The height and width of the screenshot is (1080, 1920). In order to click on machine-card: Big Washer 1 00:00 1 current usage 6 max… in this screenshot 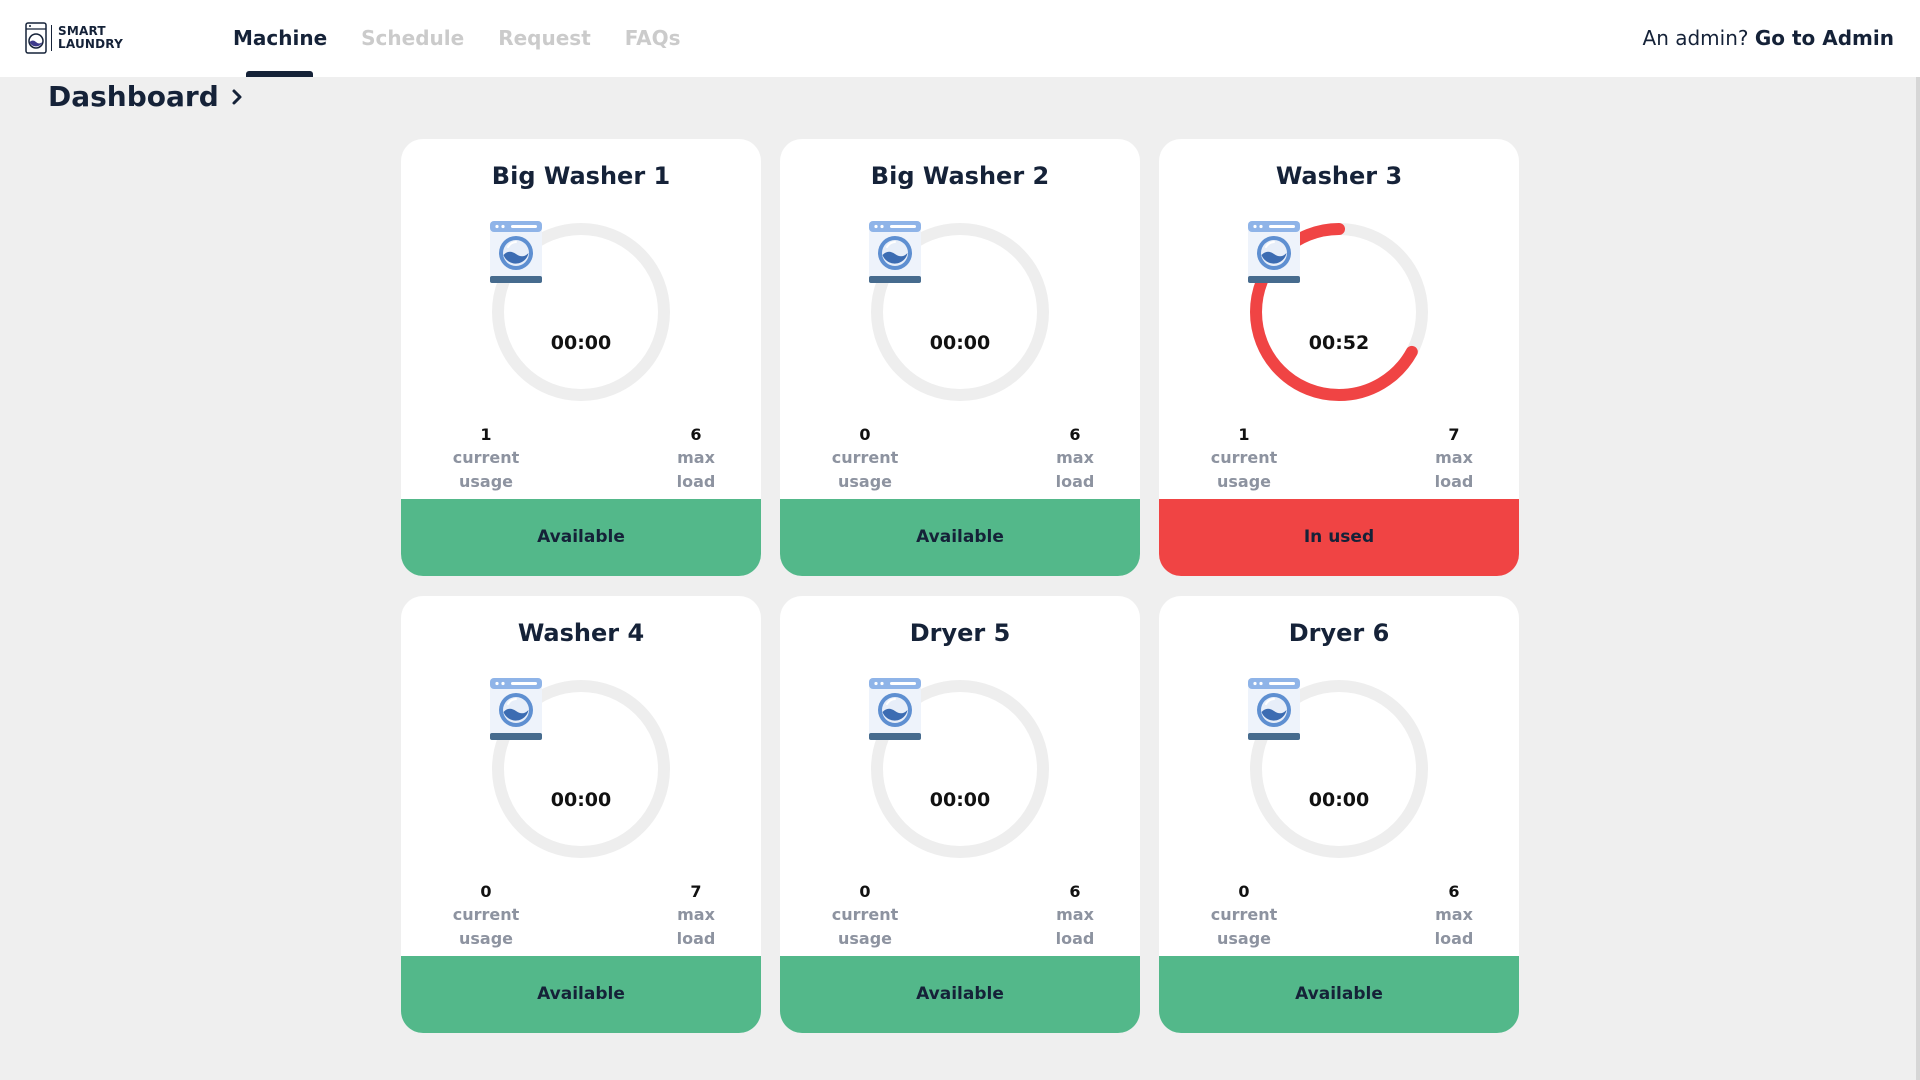, I will do `click(581, 357)`.